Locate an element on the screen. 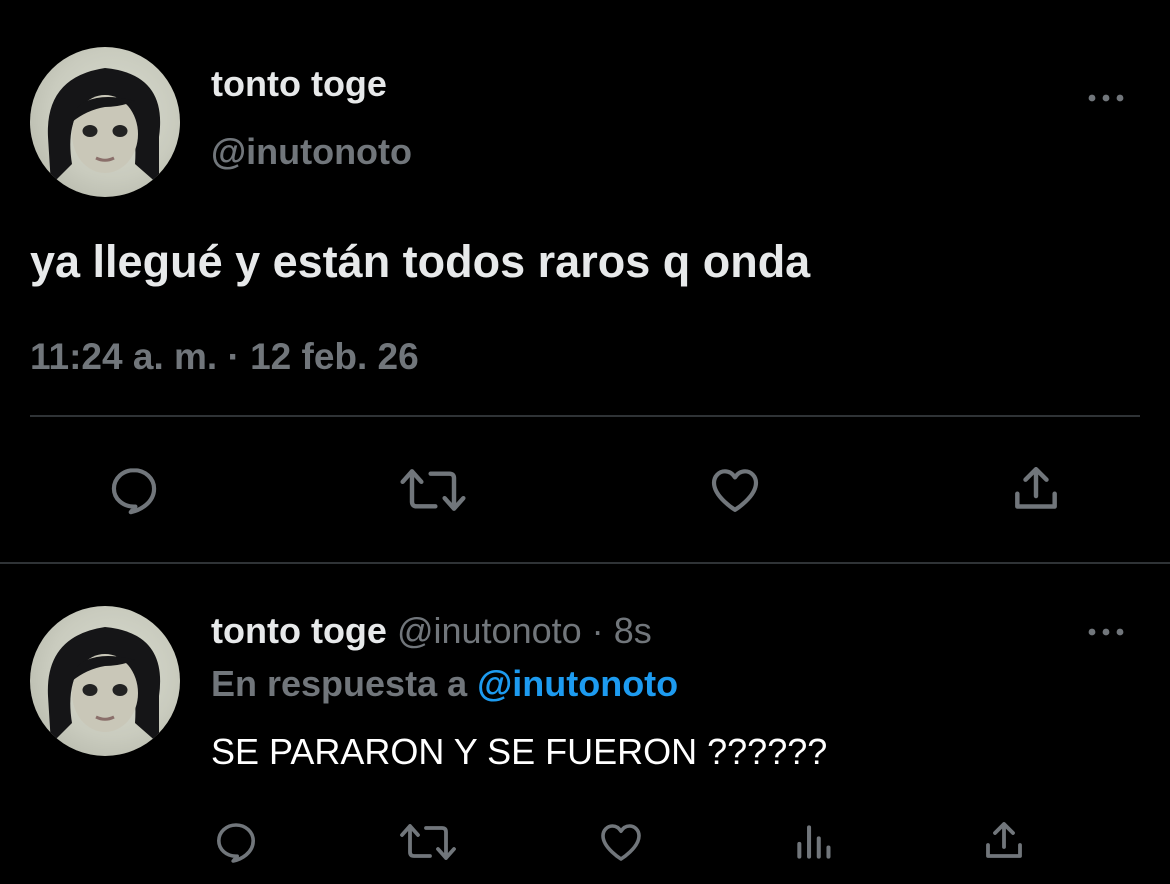 This screenshot has height=884, width=1170. in-reply-to-prefix: En respuesta a is located at coordinates (339, 683).